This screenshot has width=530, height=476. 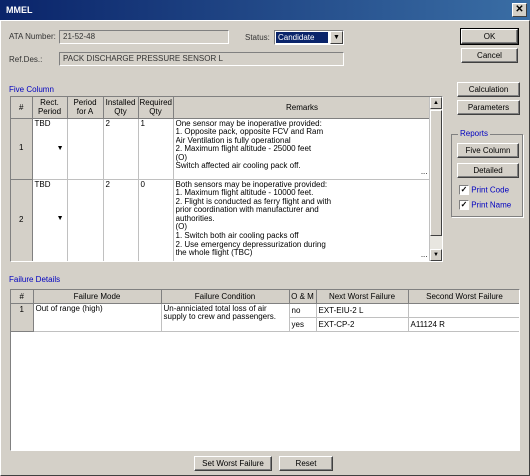 I want to click on set-worst-failure-button: Set Worst Failure, so click(x=233, y=463).